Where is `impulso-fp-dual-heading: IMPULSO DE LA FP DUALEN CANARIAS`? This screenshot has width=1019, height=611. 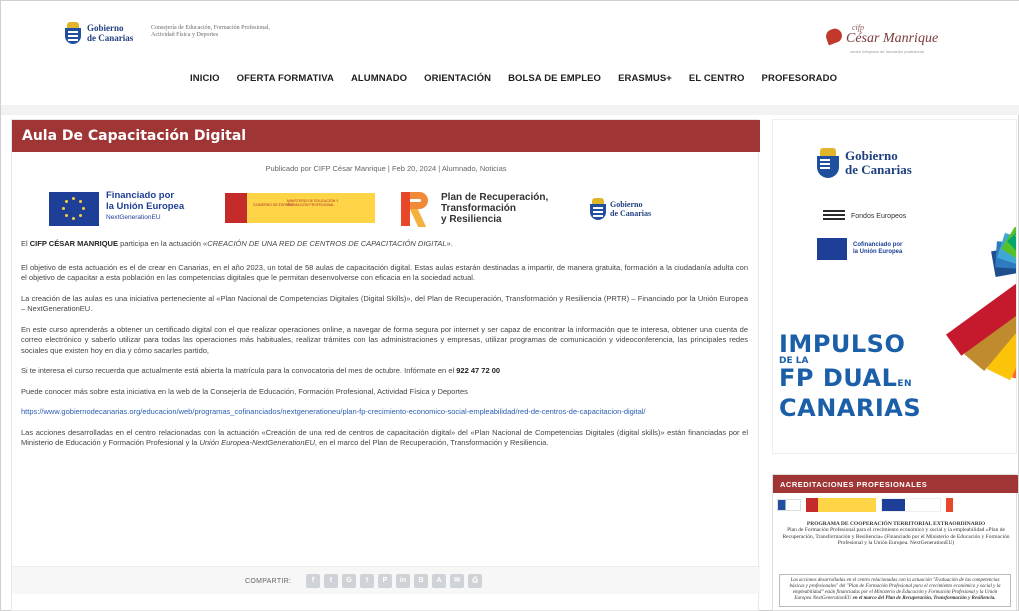 impulso-fp-dual-heading: IMPULSO DE LA FP DUALEN CANARIAS is located at coordinates (850, 376).